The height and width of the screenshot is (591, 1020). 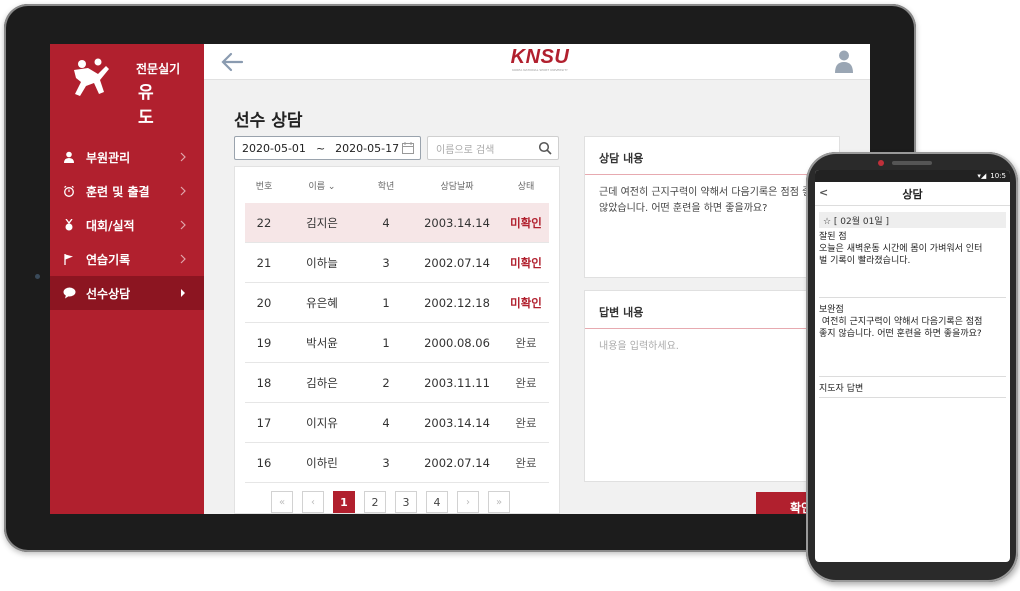 What do you see at coordinates (437, 502) in the screenshot?
I see `page-button-4: 4` at bounding box center [437, 502].